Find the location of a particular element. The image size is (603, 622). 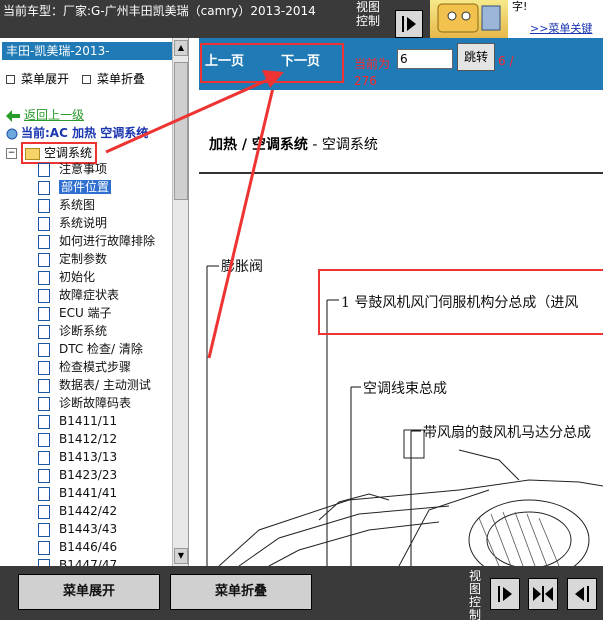

tree-item: 诊断系统 is located at coordinates (108, 331).